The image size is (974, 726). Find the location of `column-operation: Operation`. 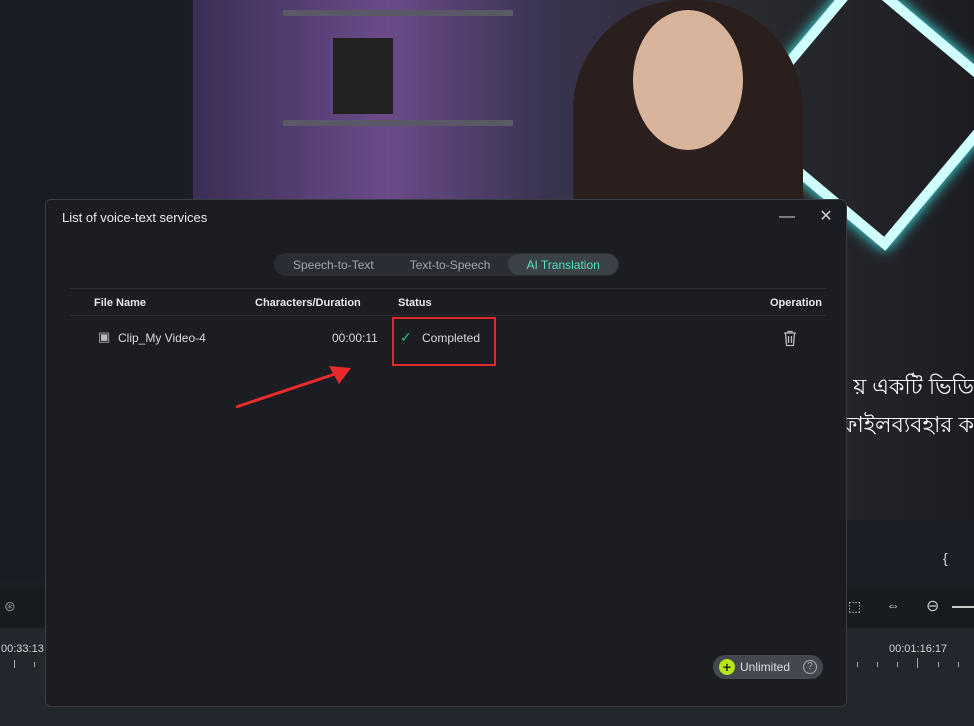

column-operation: Operation is located at coordinates (796, 303).